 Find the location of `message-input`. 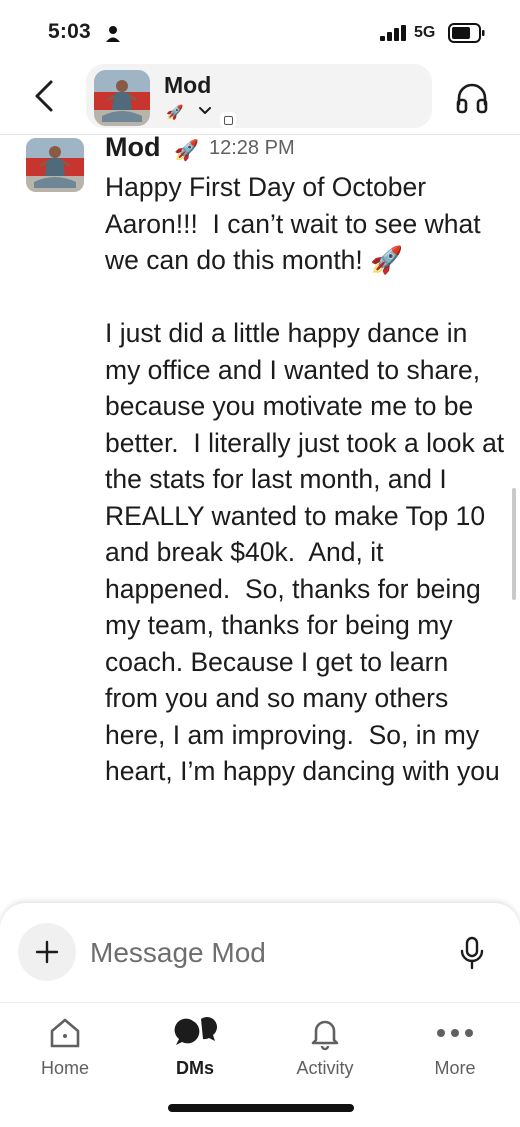

message-input is located at coordinates (260, 953).